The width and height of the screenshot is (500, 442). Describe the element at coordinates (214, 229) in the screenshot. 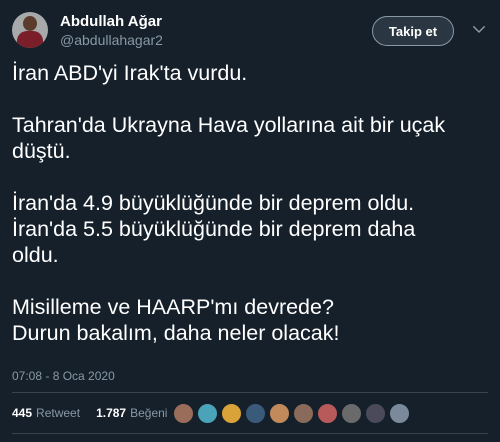

I see `tweet-line: İran'da 5.5 büyüklüğünde bir deprem daha` at that location.